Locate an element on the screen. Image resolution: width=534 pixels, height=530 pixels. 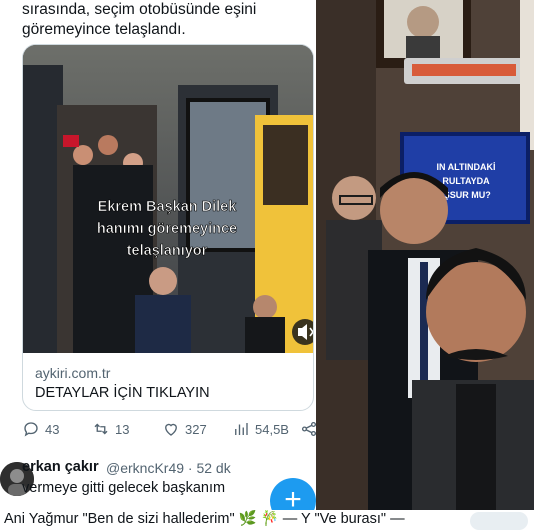
share-action is located at coordinates (308, 429).